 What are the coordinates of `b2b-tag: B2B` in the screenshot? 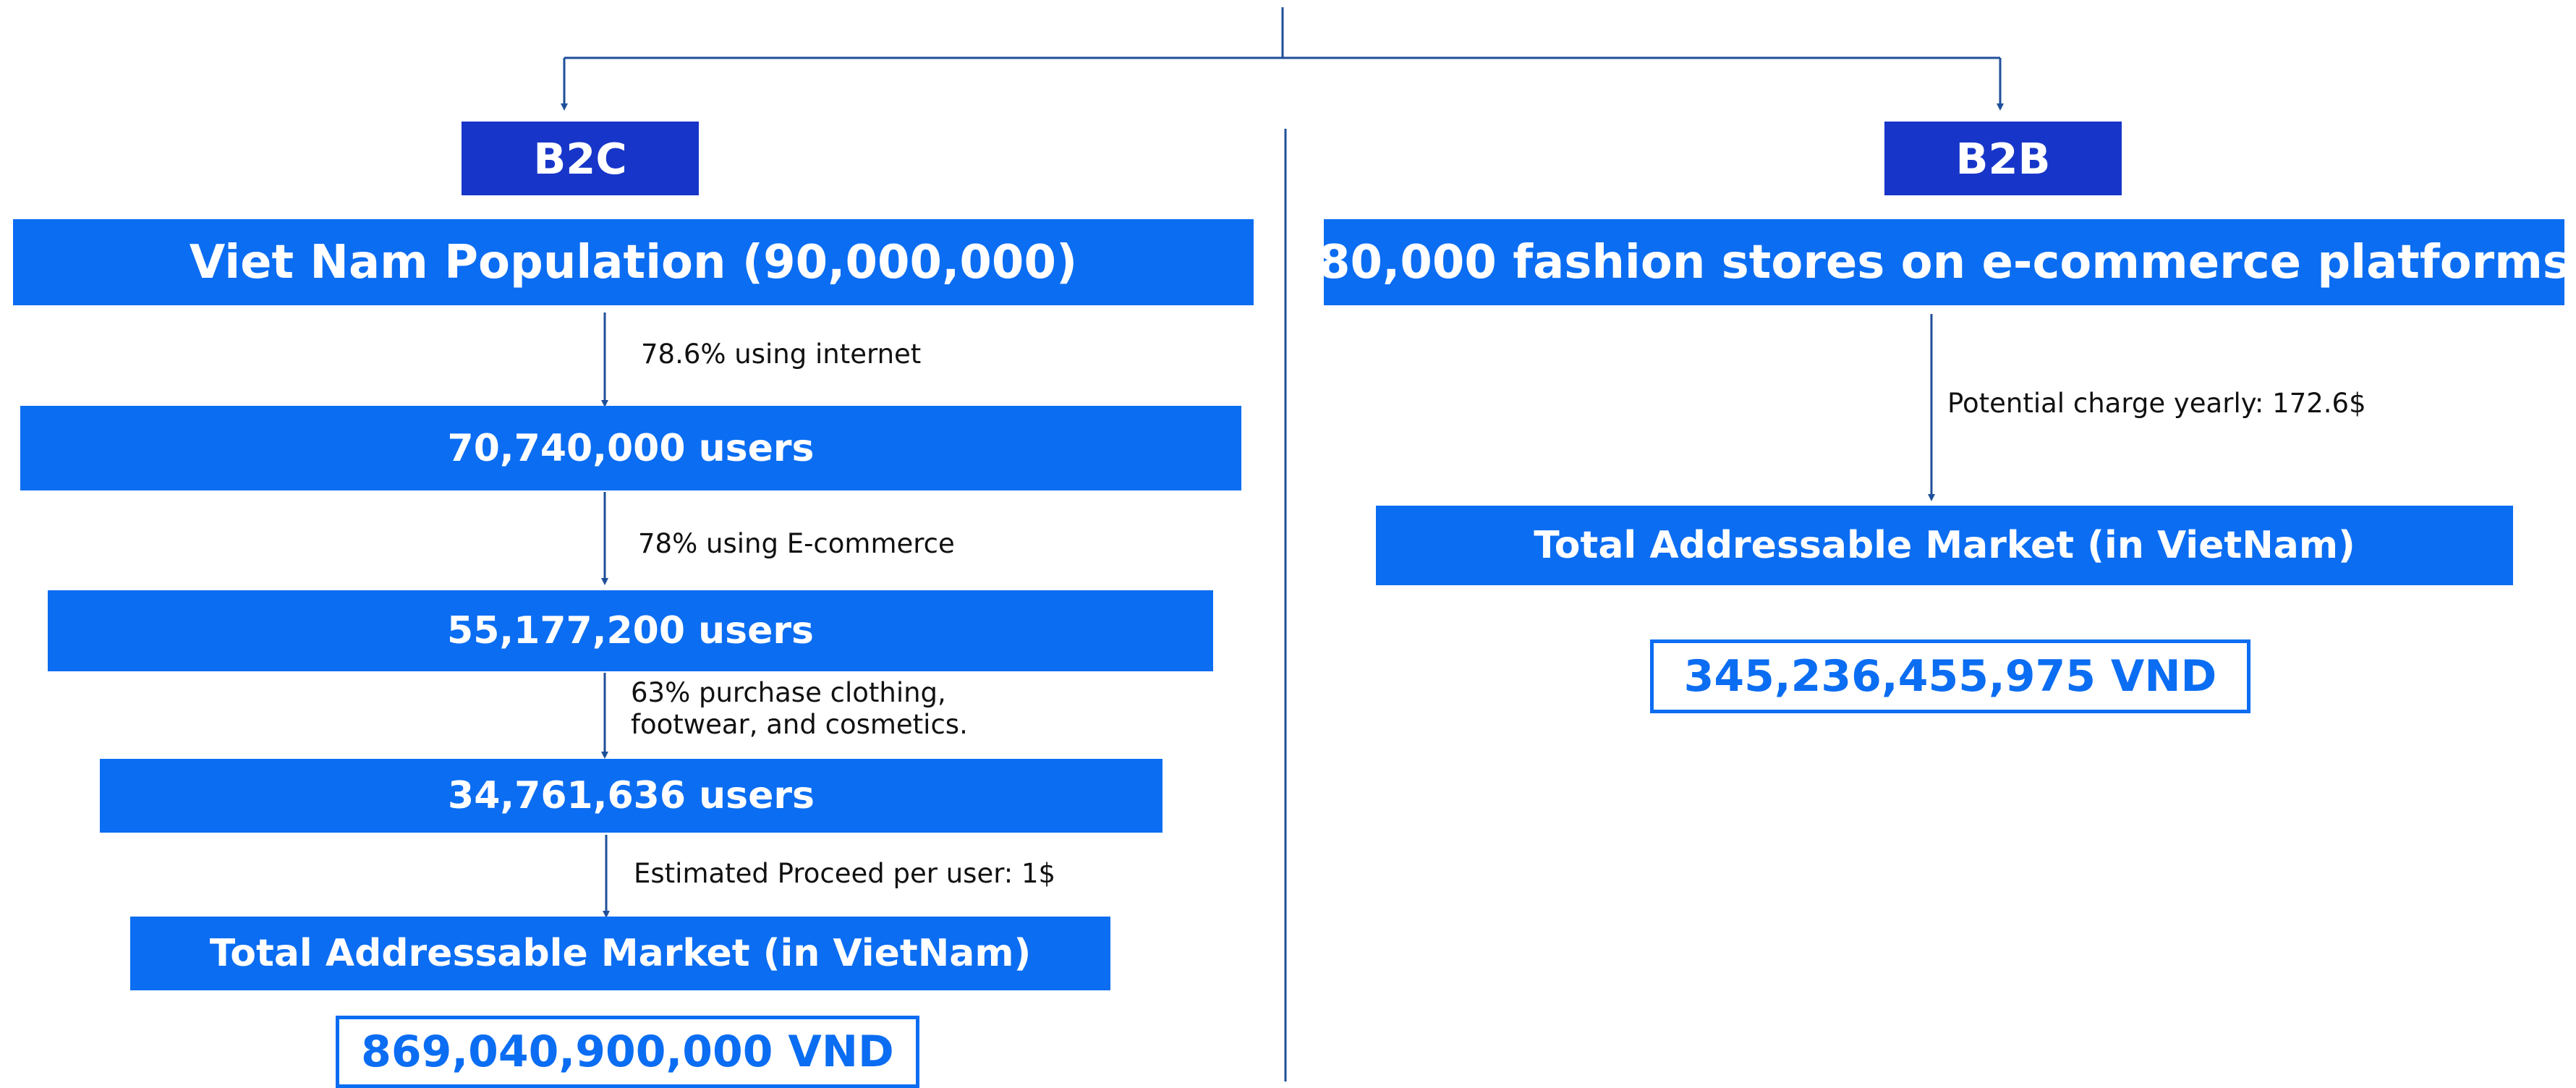 It's located at (2003, 158).